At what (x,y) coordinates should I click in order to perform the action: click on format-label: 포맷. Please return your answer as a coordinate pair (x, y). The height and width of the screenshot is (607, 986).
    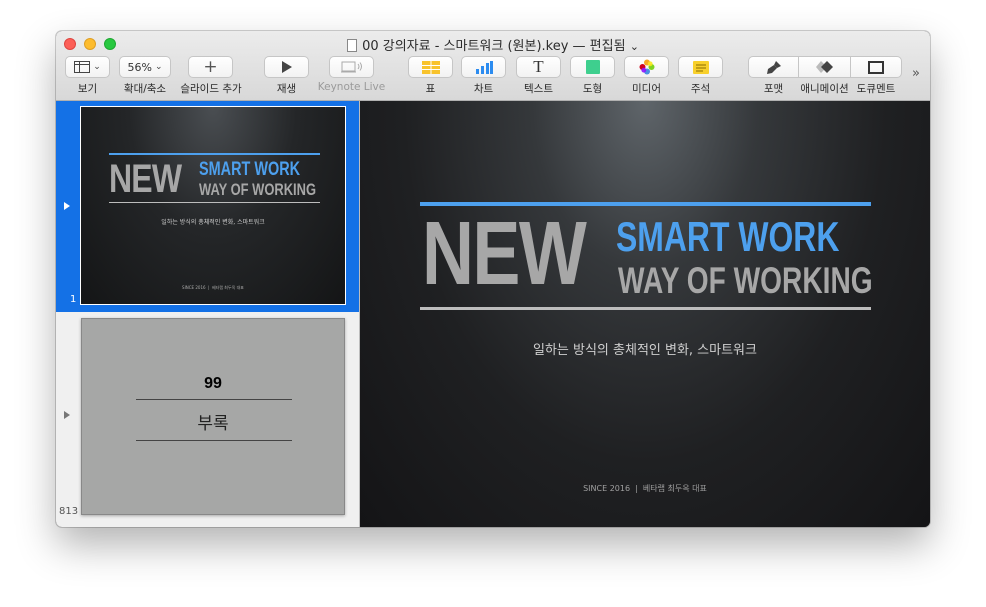
    Looking at the image, I should click on (773, 89).